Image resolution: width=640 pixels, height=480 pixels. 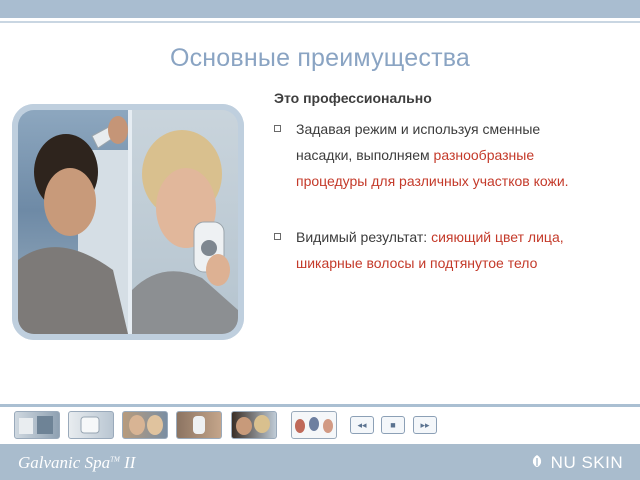 What do you see at coordinates (73, 222) in the screenshot?
I see `photo-man` at bounding box center [73, 222].